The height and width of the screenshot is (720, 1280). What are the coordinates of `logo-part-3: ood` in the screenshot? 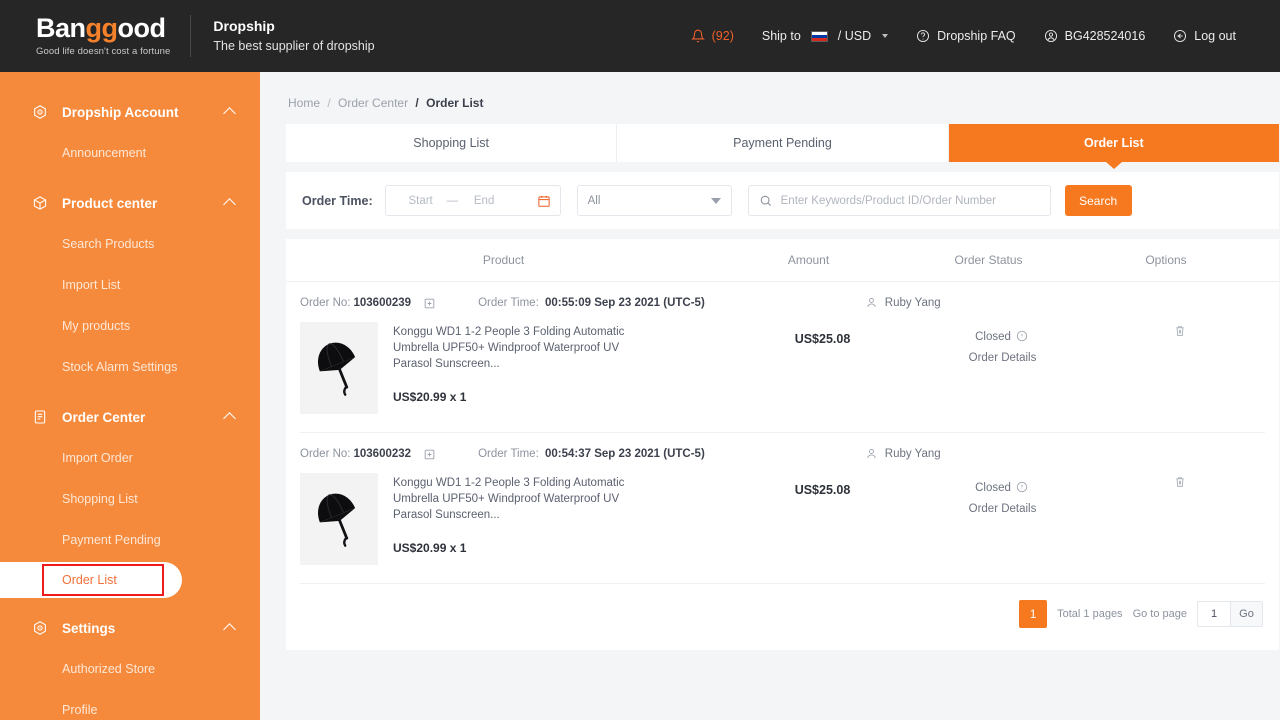 It's located at (141, 28).